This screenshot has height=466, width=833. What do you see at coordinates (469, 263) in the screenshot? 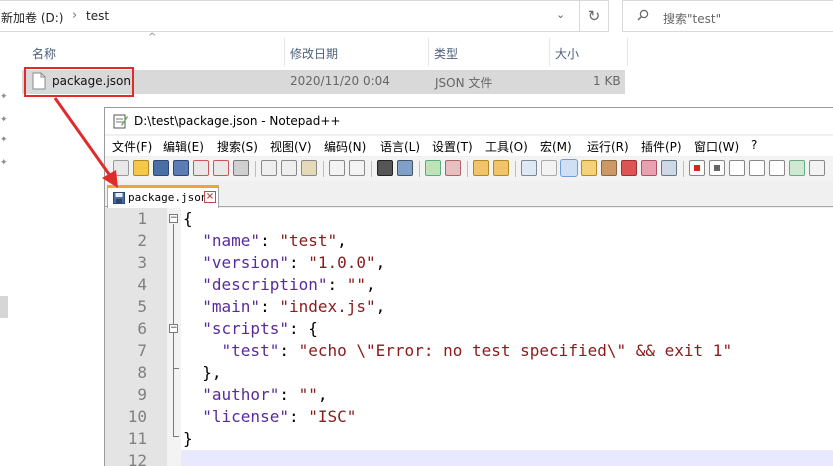
I see `code-line: 3 "version": "1.0.0",` at bounding box center [469, 263].